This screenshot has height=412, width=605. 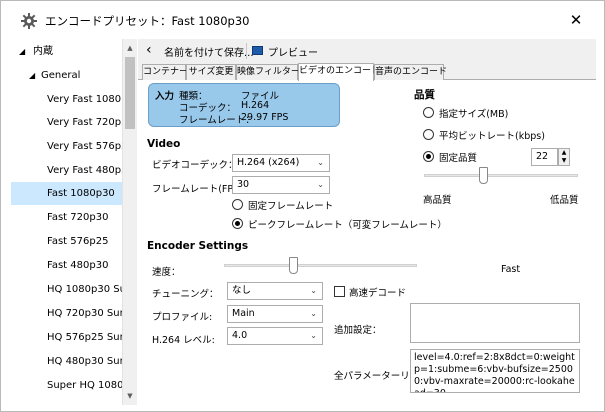 I want to click on preset-item: Super HQ 1080p30 Surround, so click(x=66, y=385).